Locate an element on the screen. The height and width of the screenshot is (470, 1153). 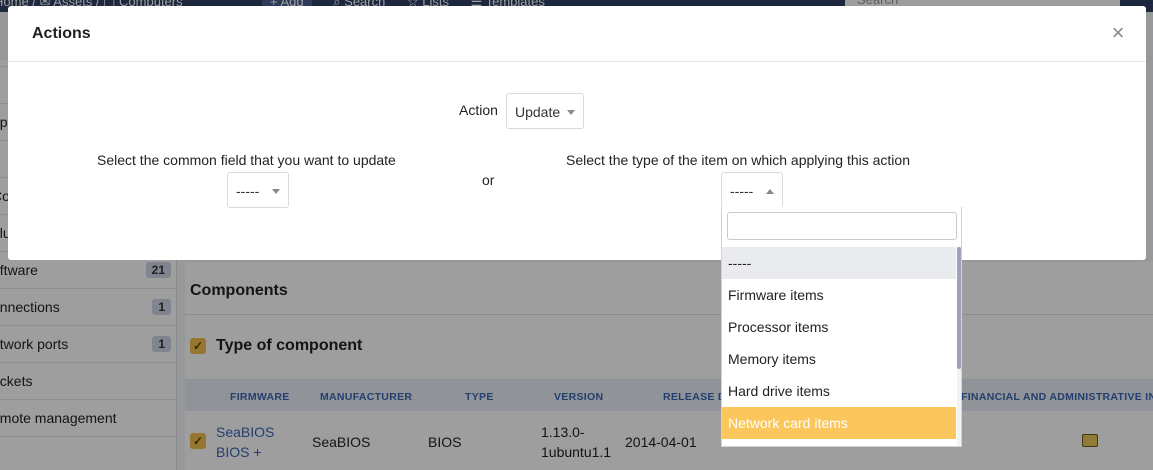
common-field-select: ----- is located at coordinates (258, 190).